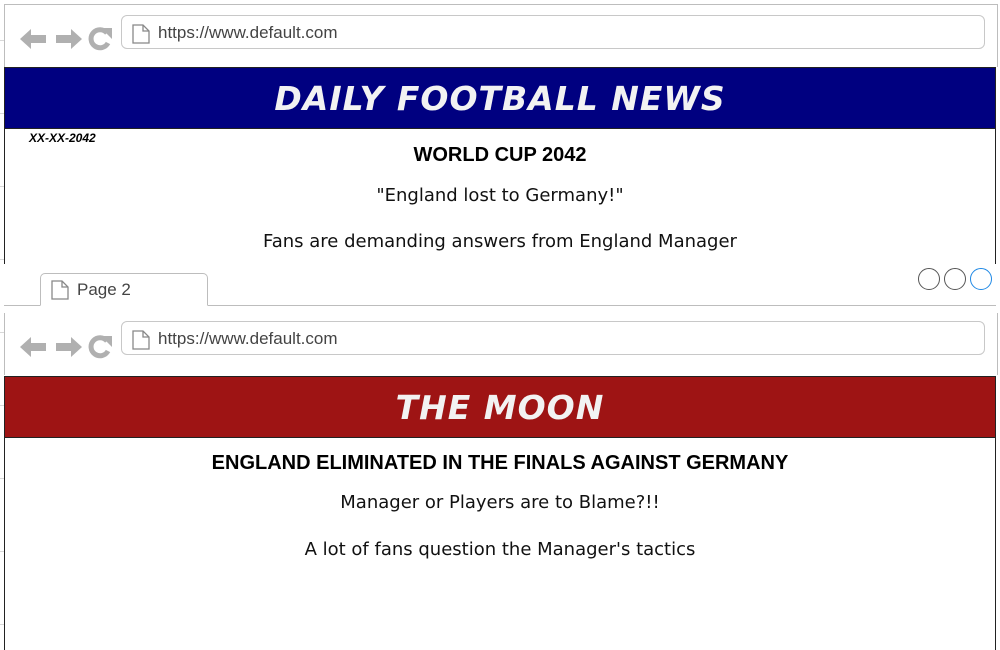 Image resolution: width=1000 pixels, height=650 pixels. I want to click on article-quote: "England lost to Germany!", so click(500, 195).